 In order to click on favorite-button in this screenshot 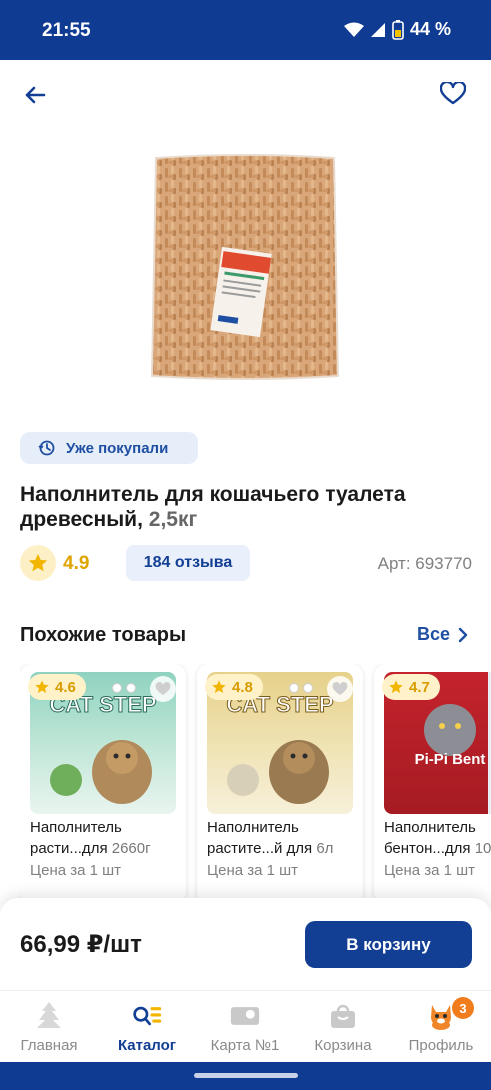, I will do `click(453, 94)`.